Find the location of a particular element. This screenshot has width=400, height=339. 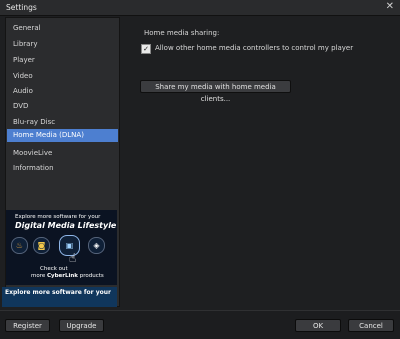

allow-controllers-checkbox: ✓ is located at coordinates (146, 49).